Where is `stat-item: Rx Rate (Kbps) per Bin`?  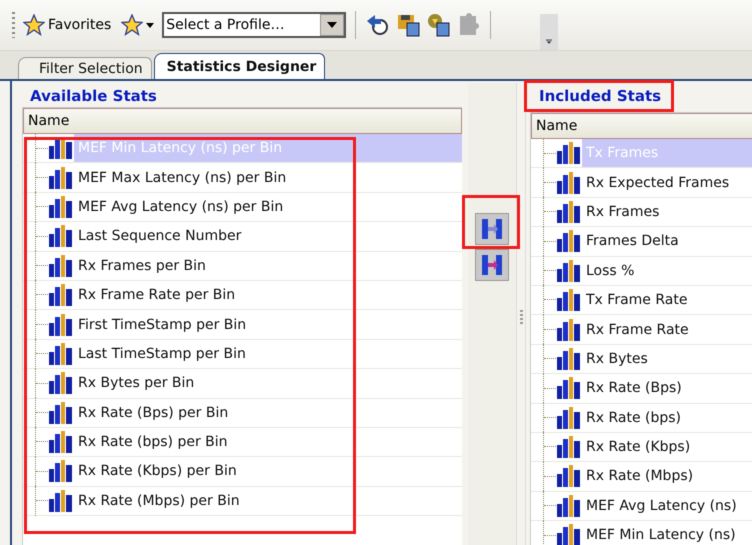 stat-item: Rx Rate (Kbps) per Bin is located at coordinates (268, 471).